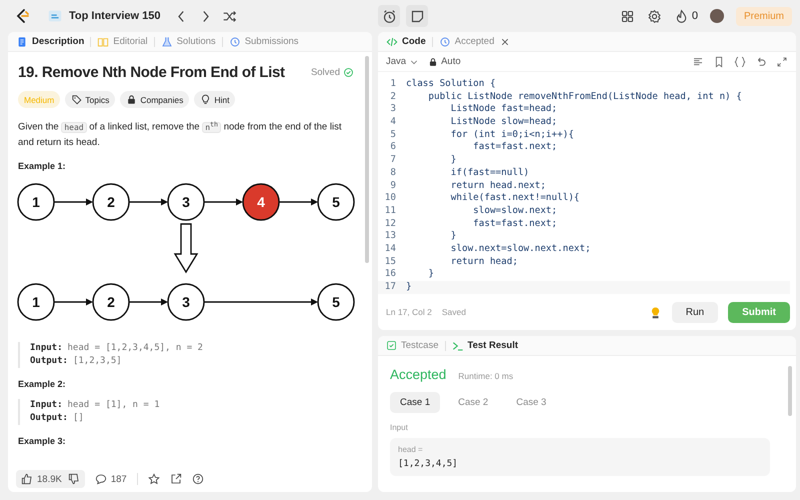 This screenshot has width=800, height=500. What do you see at coordinates (23, 16) in the screenshot?
I see `logo-icon` at bounding box center [23, 16].